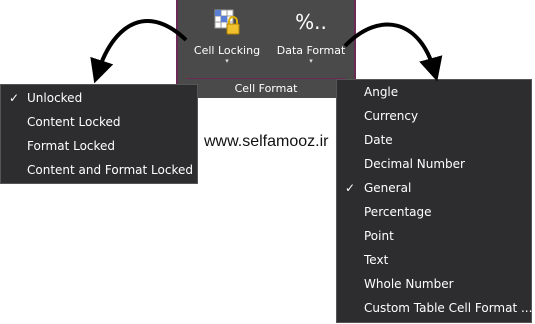 This screenshot has height=324, width=535. I want to click on ribbon-divider, so click(266, 78).